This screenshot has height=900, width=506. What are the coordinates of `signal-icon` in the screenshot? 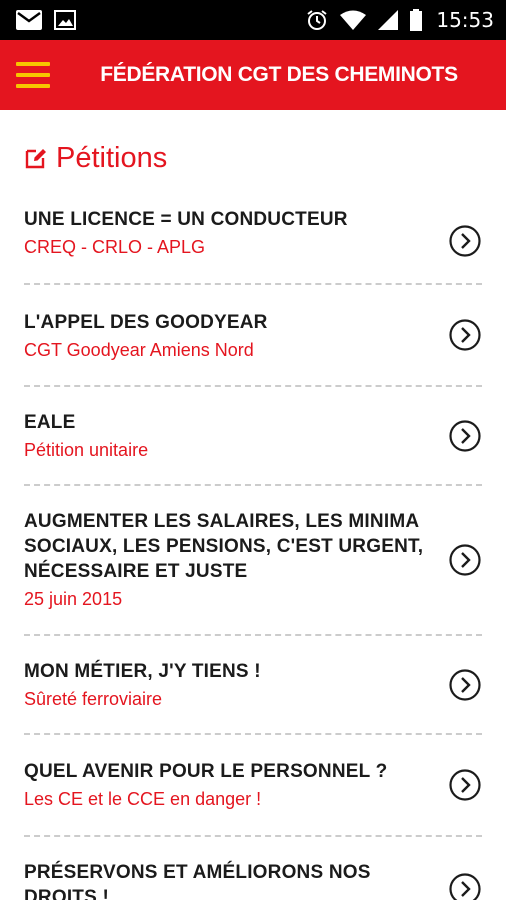 It's located at (388, 20).